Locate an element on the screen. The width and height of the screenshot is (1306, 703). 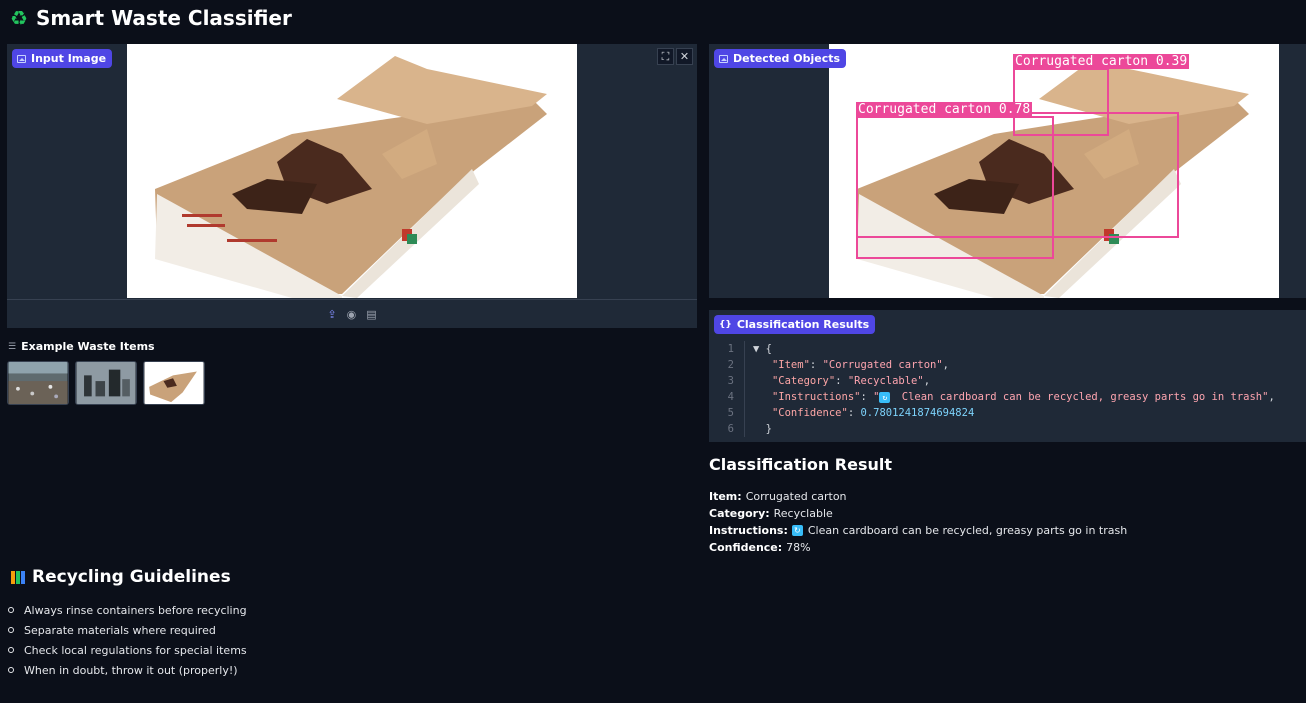
webcam-icon: ◉ is located at coordinates (352, 314).